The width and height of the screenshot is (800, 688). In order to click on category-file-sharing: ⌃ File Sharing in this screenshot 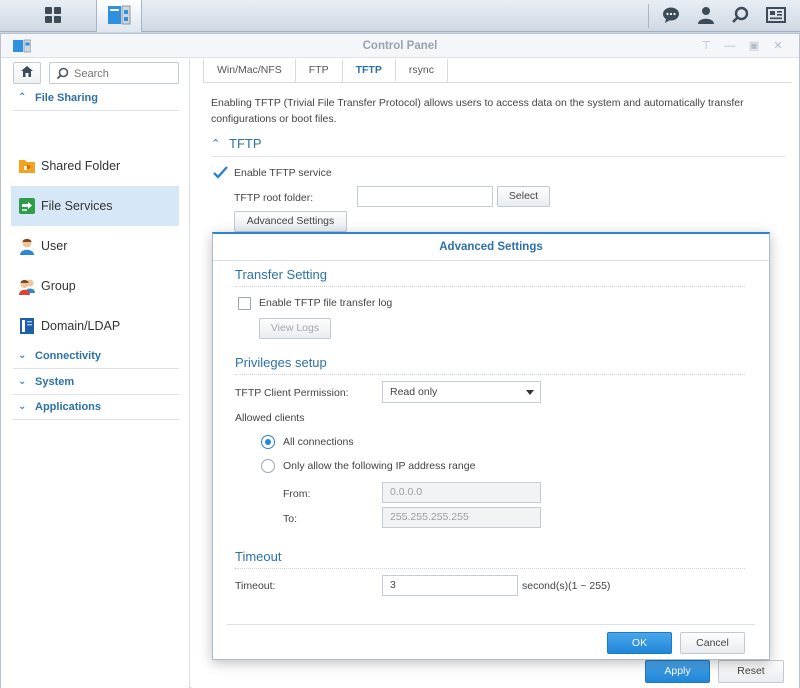, I will do `click(96, 100)`.